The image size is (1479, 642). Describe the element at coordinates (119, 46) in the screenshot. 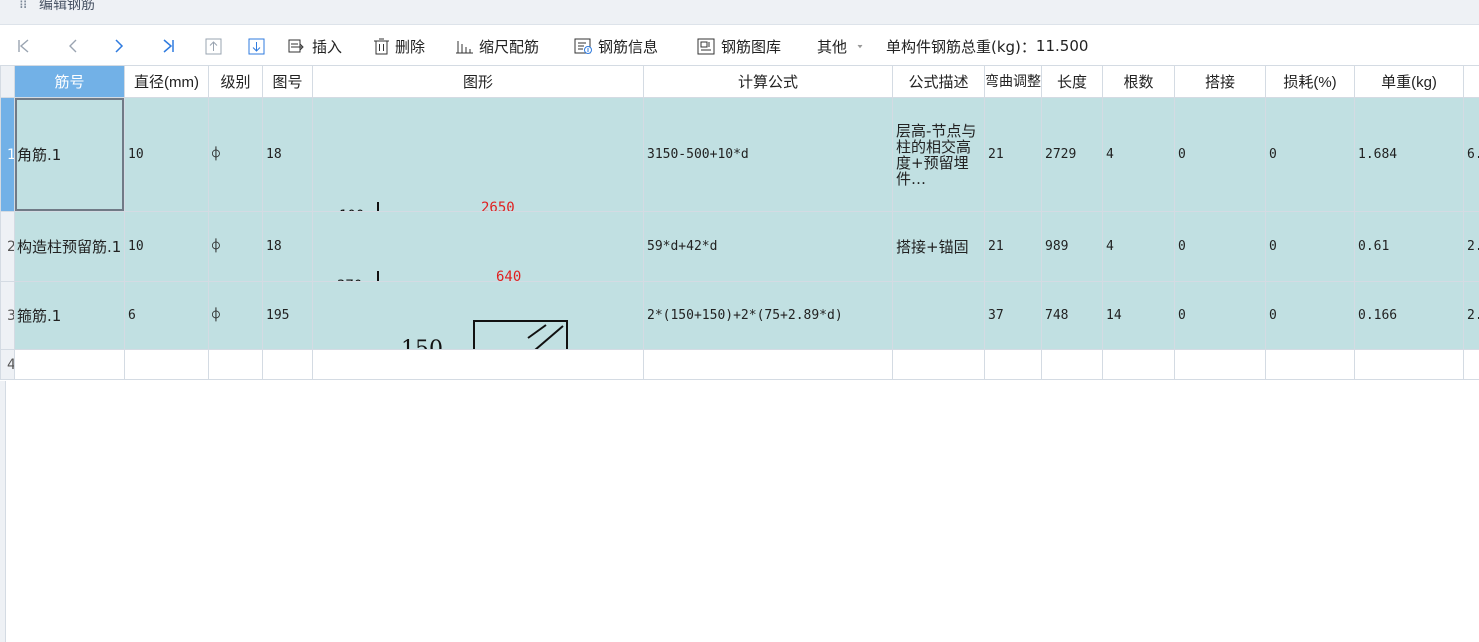

I see `next-record-button` at that location.